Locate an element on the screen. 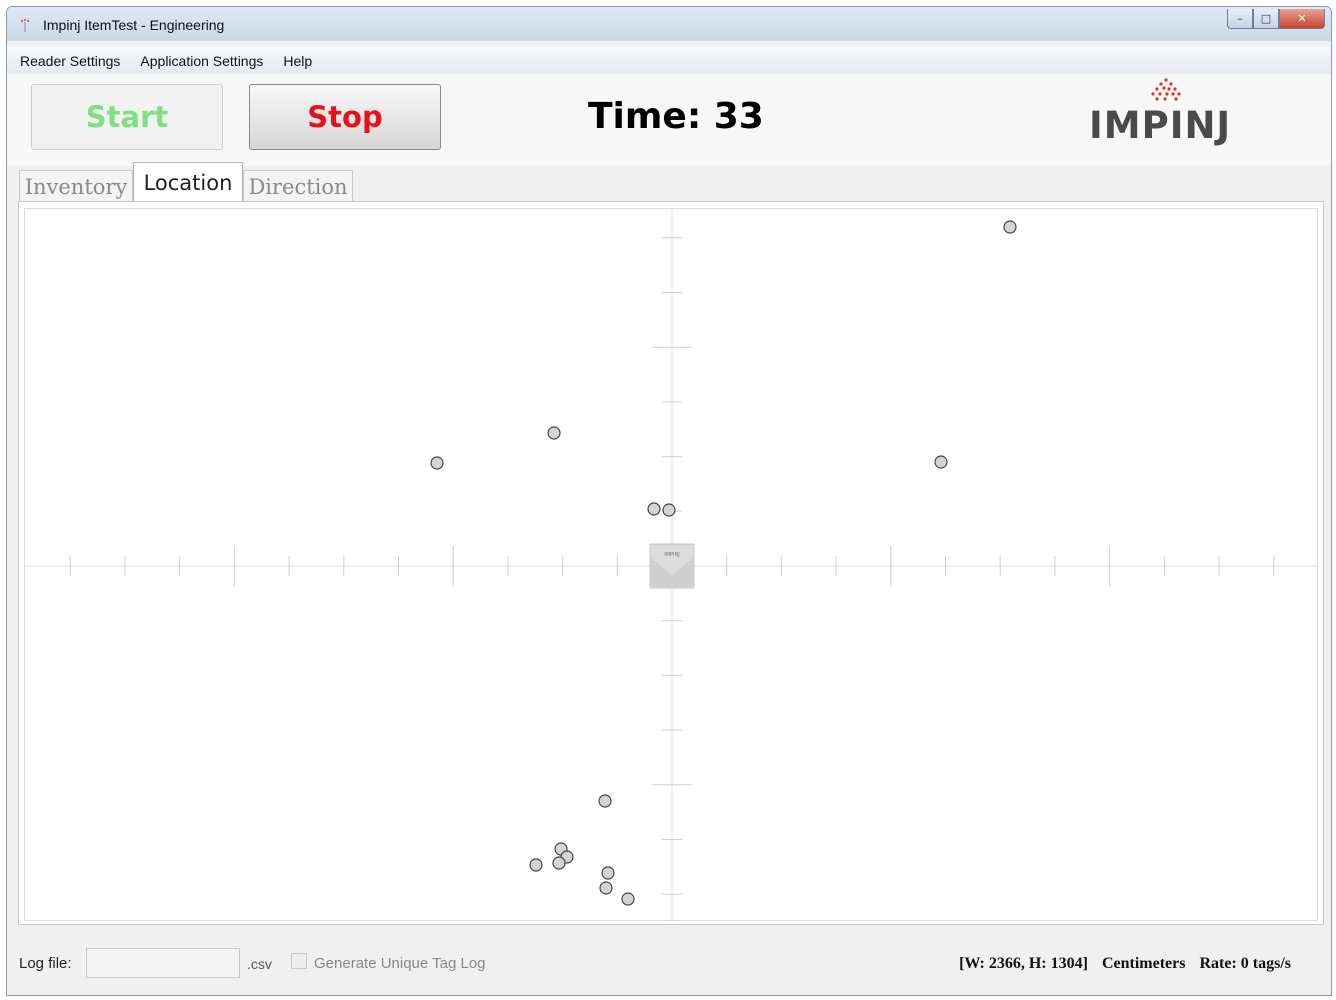 This screenshot has width=1336, height=1000. tab-direction: Direction is located at coordinates (298, 186).